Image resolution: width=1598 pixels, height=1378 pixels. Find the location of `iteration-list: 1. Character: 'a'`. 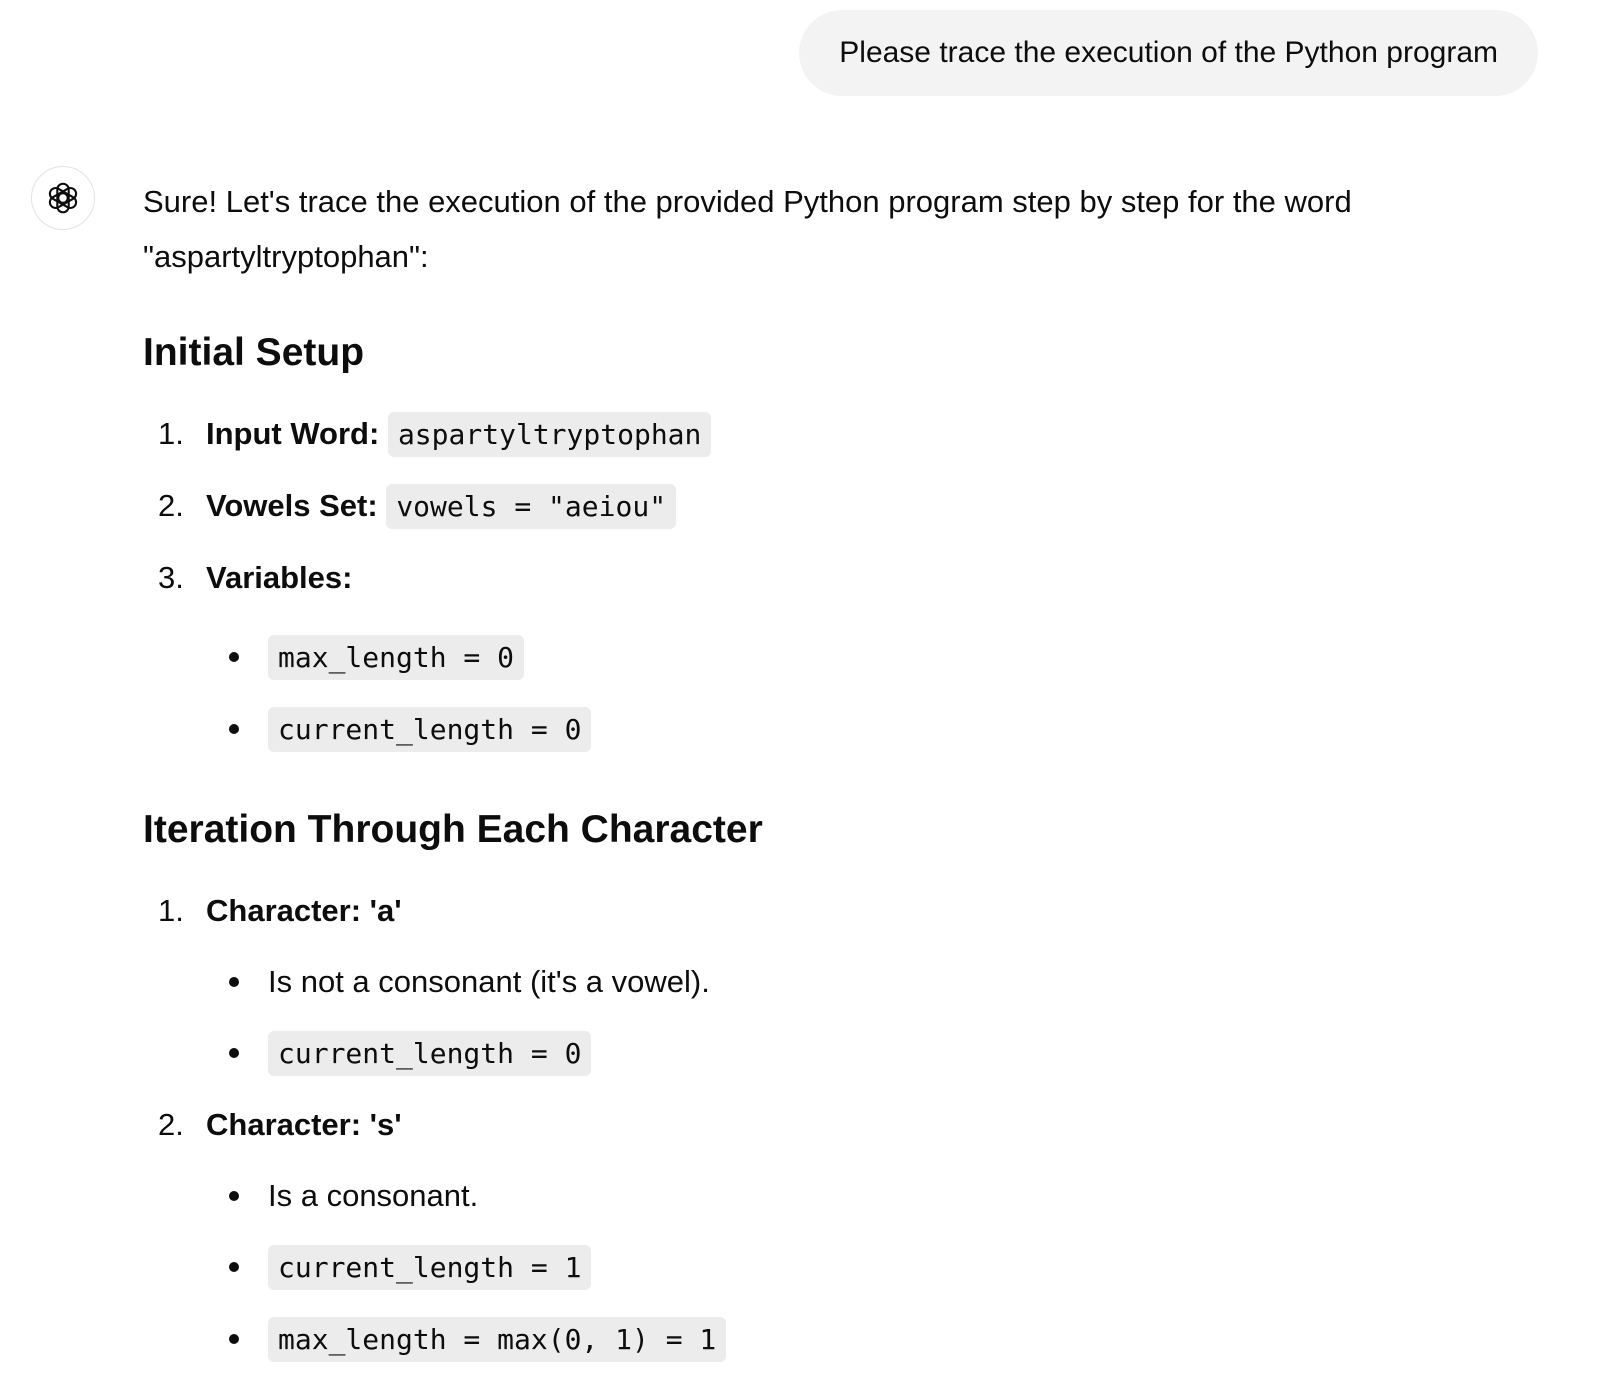

iteration-list: 1. Character: 'a' is located at coordinates (853, 910).